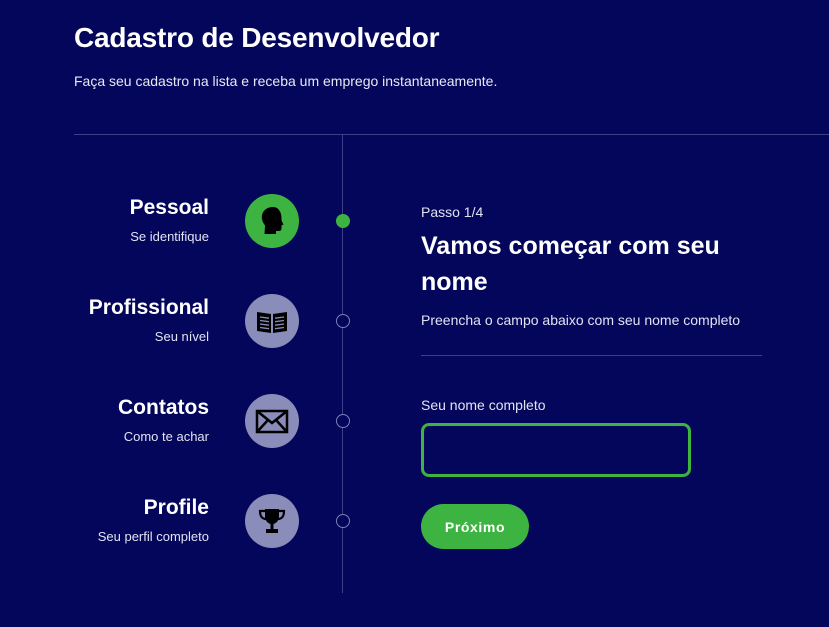  I want to click on step-name: Profissional, so click(148, 307).